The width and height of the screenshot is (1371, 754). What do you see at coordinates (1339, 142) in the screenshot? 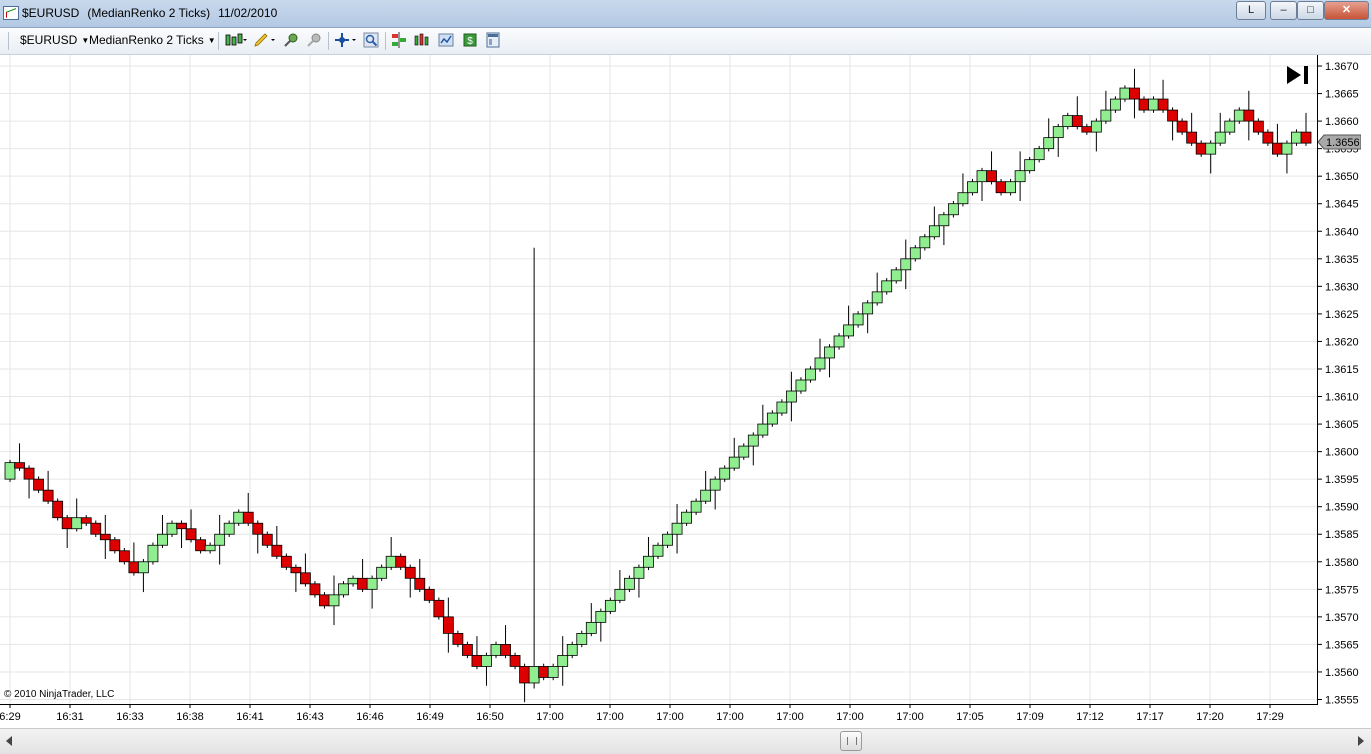
I see `last-price-marker: 1.3656` at bounding box center [1339, 142].